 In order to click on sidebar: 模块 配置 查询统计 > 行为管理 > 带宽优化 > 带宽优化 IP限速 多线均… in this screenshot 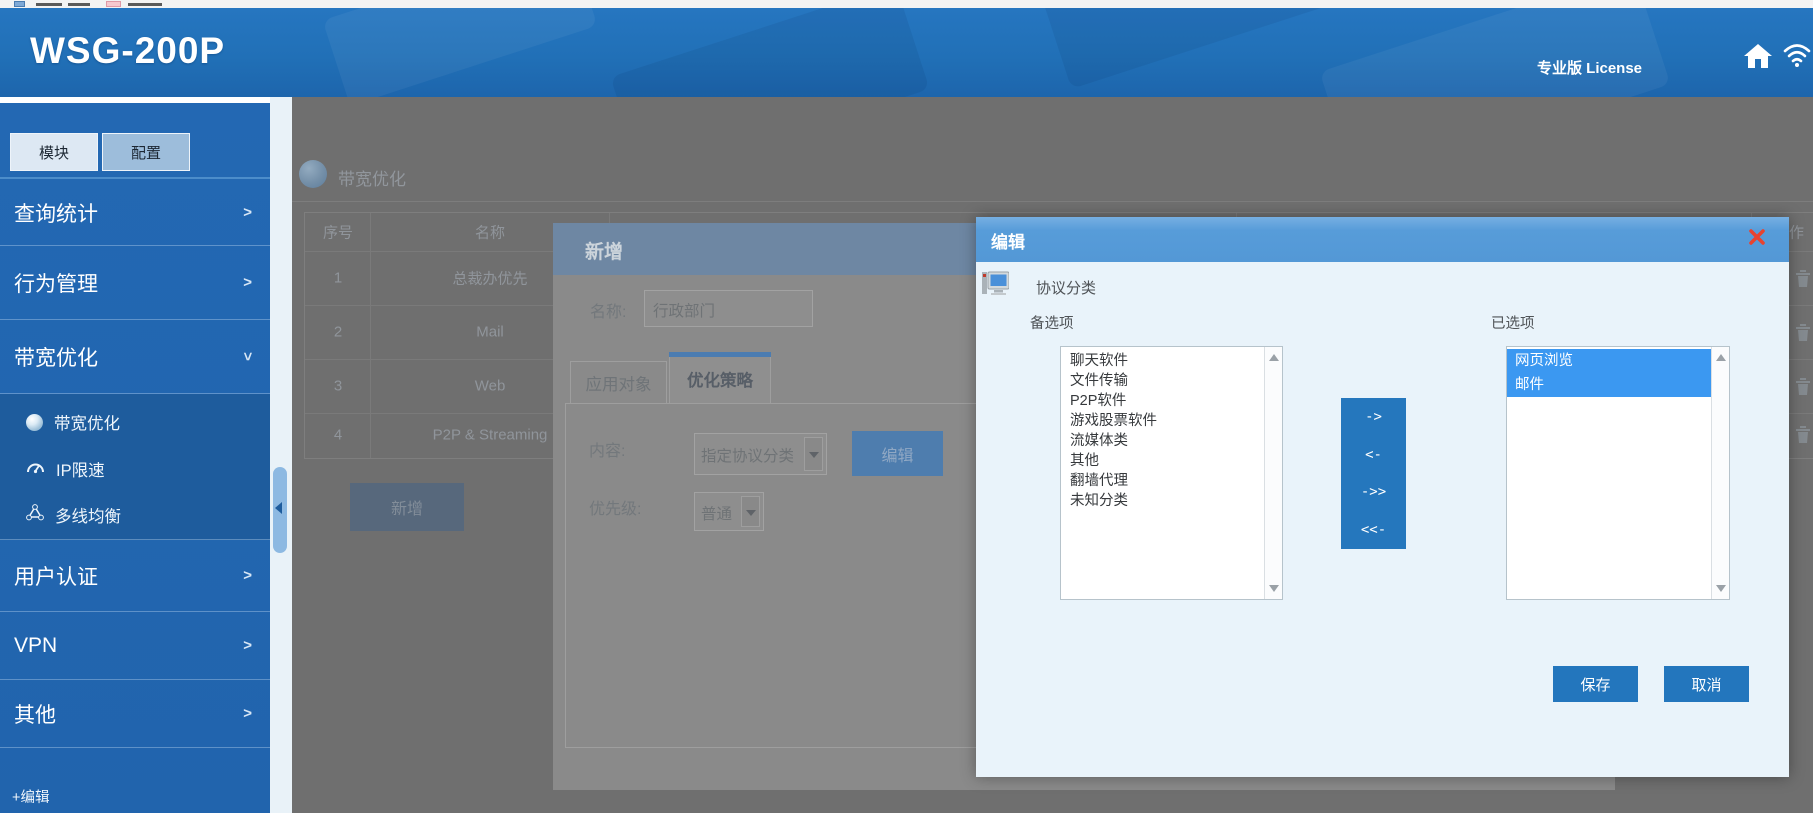, I will do `click(135, 458)`.